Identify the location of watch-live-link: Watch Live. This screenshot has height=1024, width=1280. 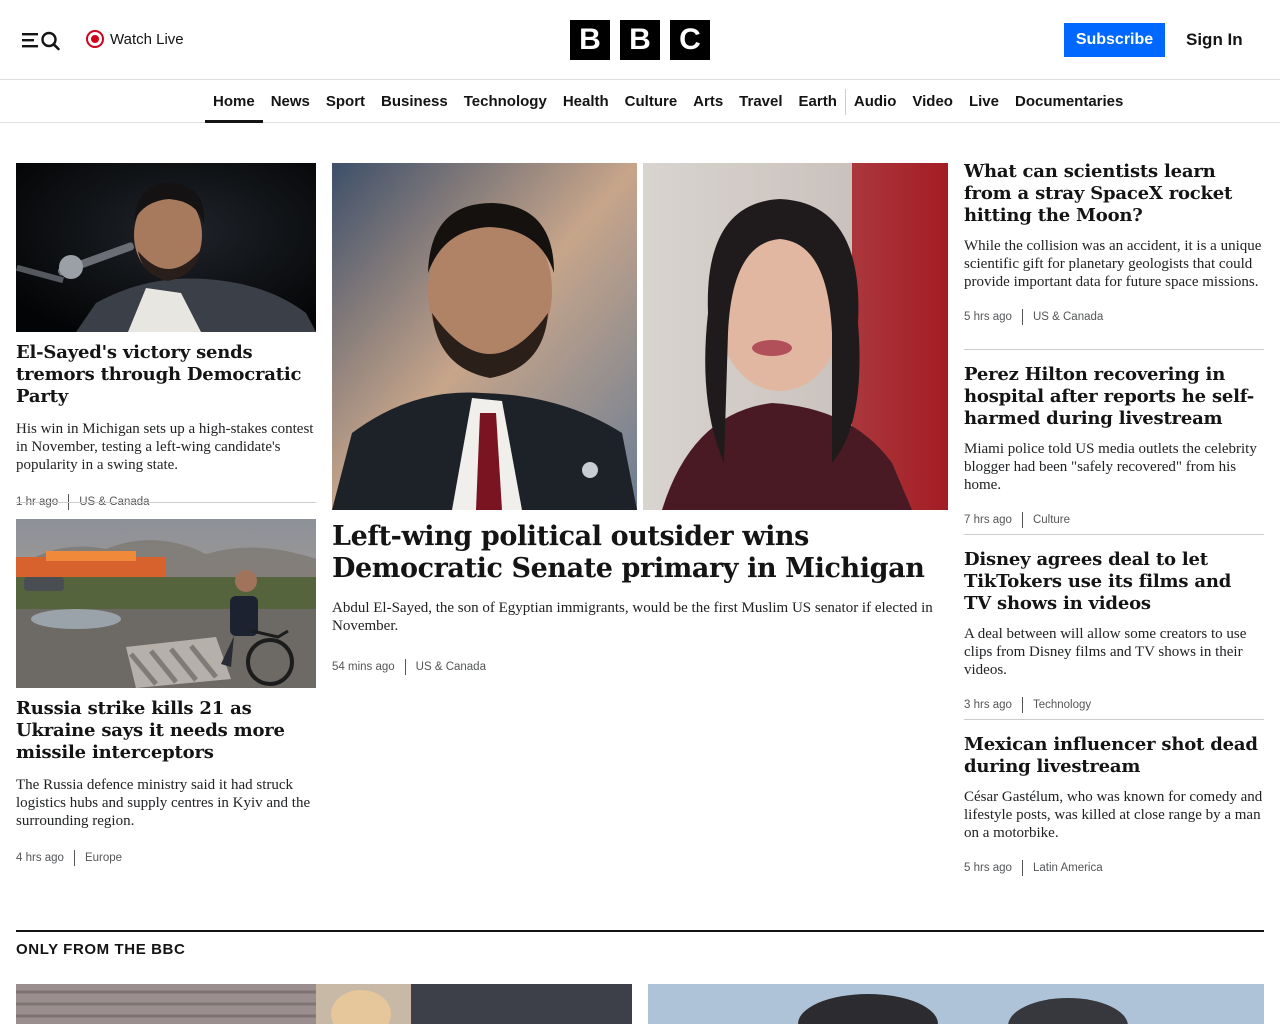
(135, 39).